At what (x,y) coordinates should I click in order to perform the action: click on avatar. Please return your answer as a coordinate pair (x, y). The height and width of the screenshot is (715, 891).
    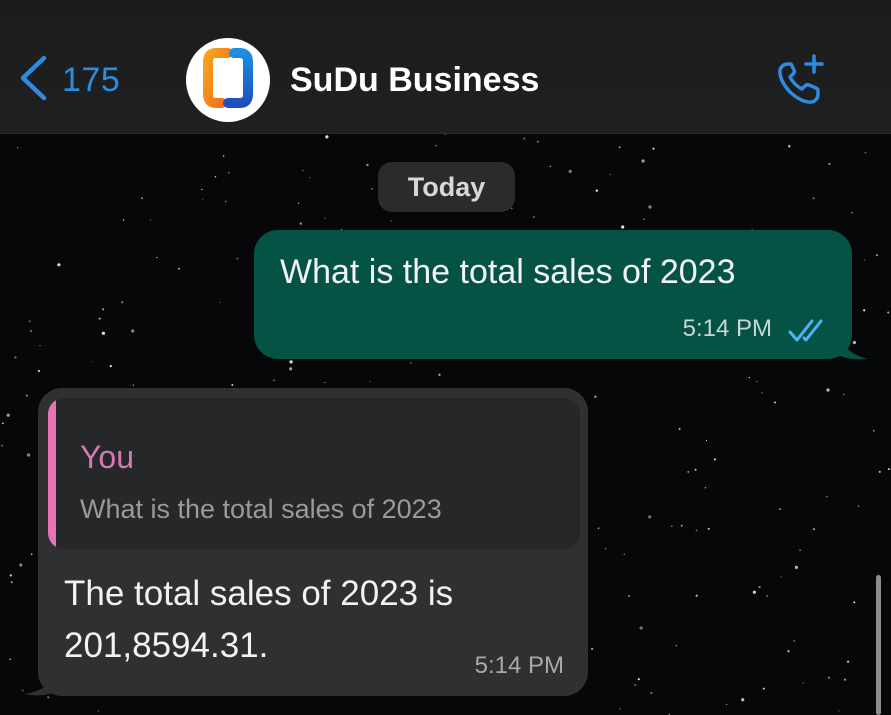
    Looking at the image, I should click on (228, 80).